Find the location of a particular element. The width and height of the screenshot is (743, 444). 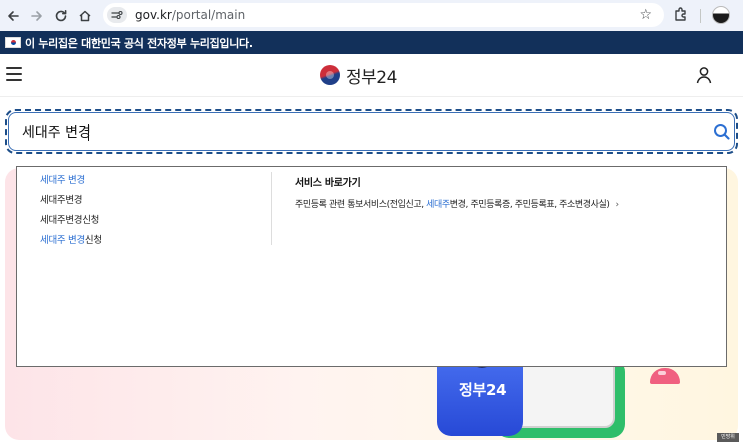

official-site-notice: 이 누리집은 대한민국 공식 전자정부 누리집입니다. is located at coordinates (139, 43).